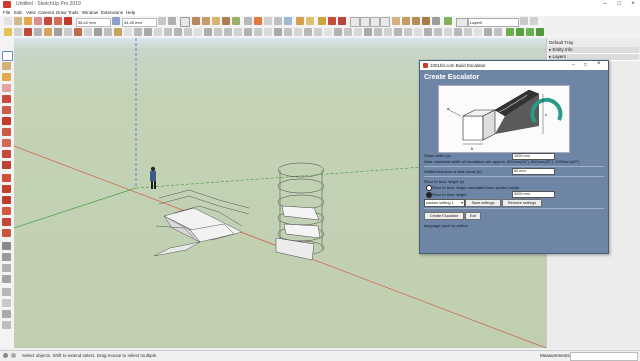 This screenshot has height=361, width=640. What do you see at coordinates (226, 21) in the screenshot?
I see `roof-icon` at bounding box center [226, 21].